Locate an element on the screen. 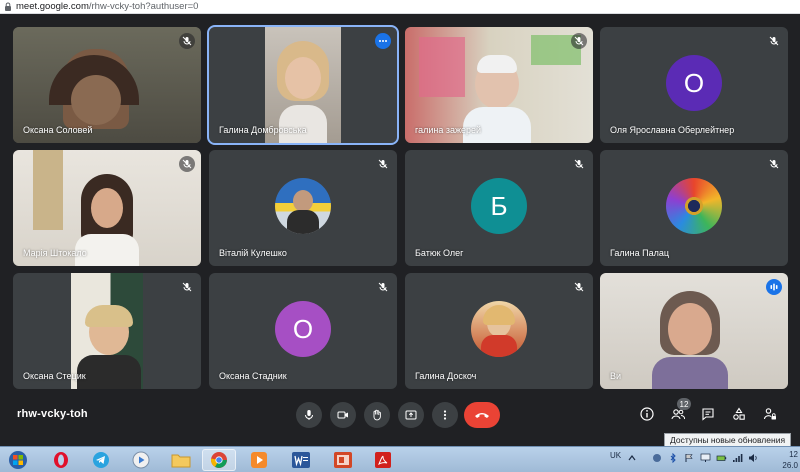 The image size is (800, 472). windows-start-icon is located at coordinates (18, 460).